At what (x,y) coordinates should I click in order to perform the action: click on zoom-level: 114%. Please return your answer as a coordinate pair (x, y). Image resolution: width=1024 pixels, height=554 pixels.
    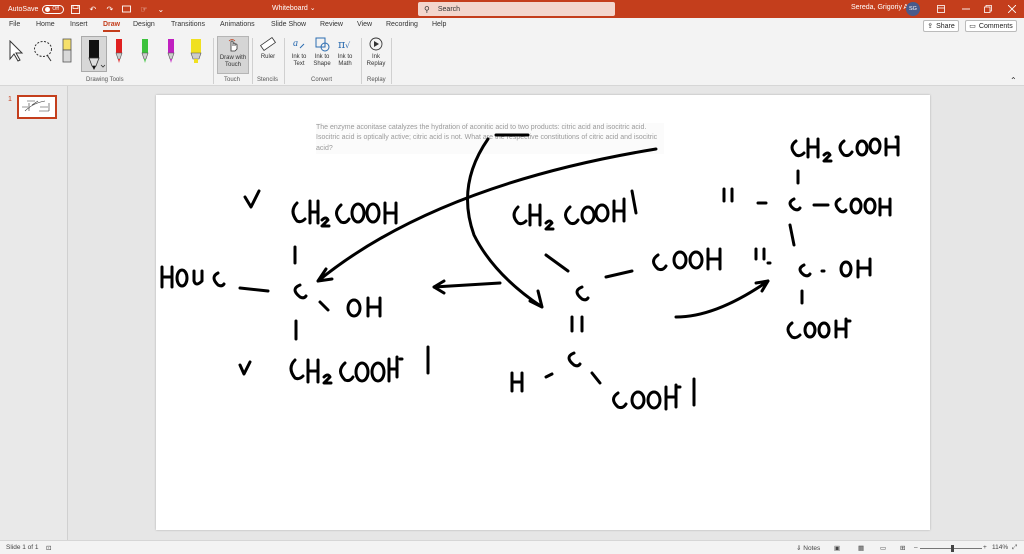
    Looking at the image, I should click on (1000, 547).